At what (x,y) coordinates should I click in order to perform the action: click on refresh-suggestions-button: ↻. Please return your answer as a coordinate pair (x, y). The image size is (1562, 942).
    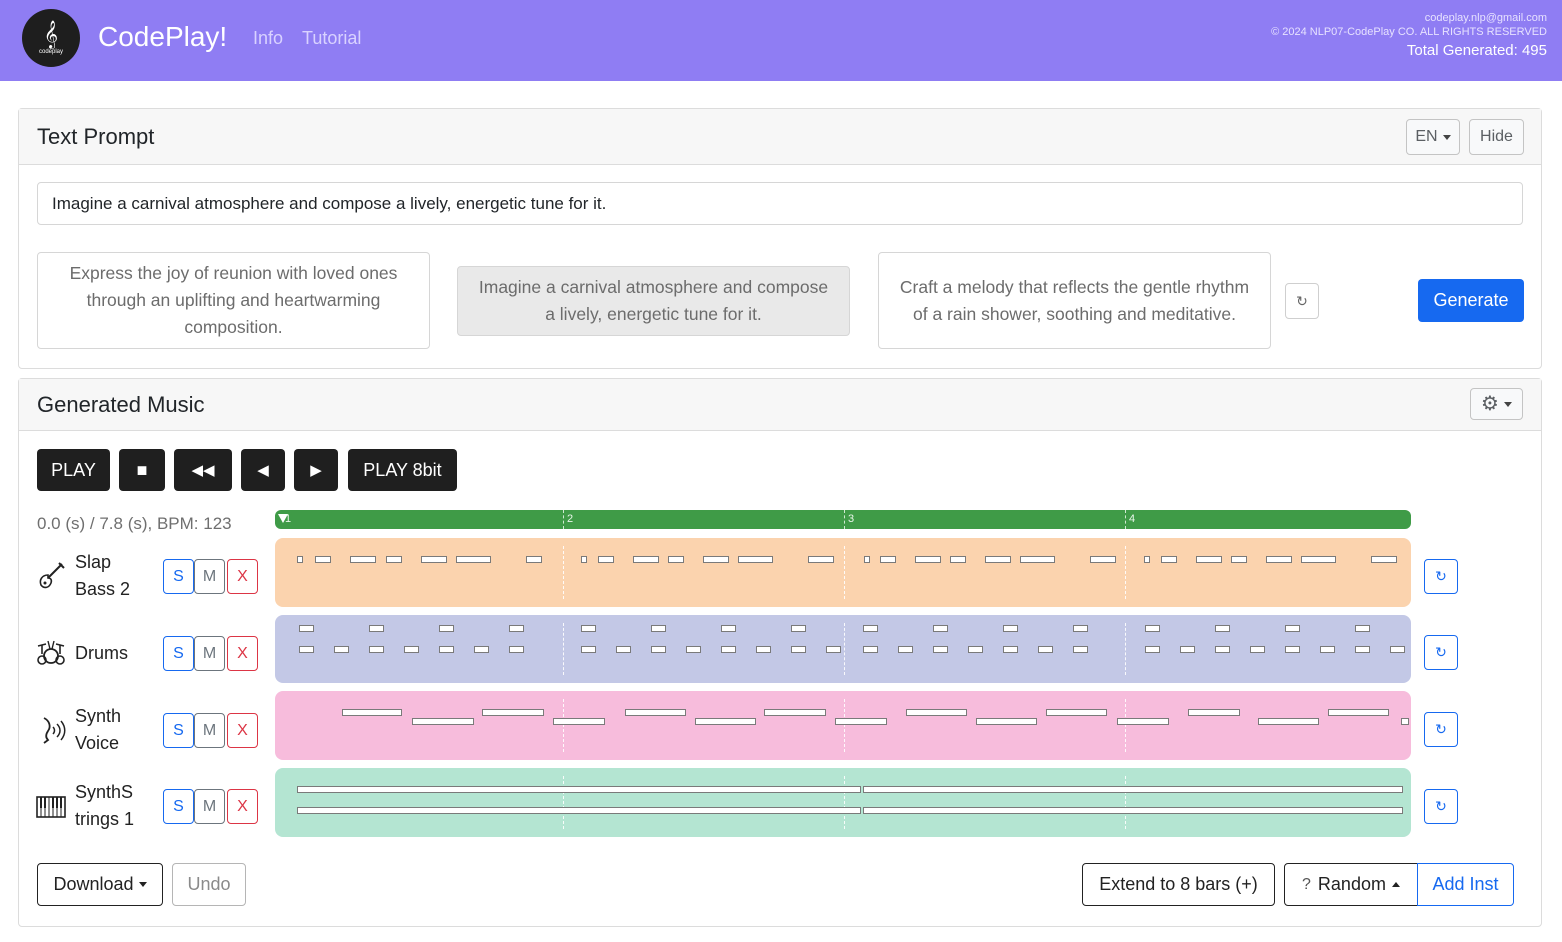
    Looking at the image, I should click on (1302, 301).